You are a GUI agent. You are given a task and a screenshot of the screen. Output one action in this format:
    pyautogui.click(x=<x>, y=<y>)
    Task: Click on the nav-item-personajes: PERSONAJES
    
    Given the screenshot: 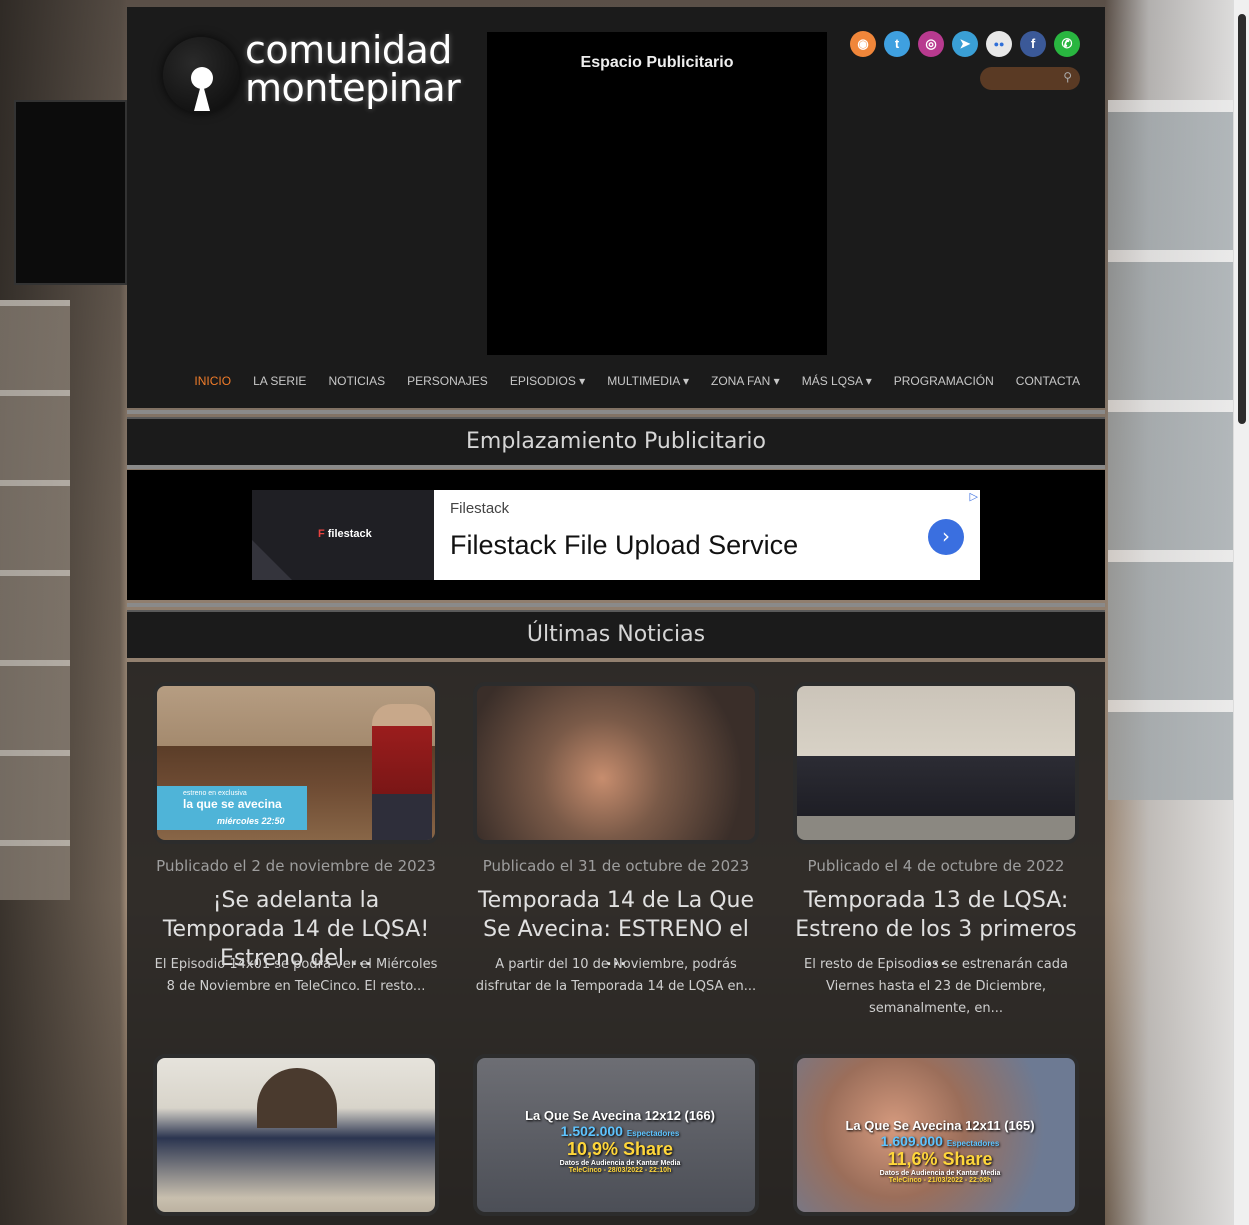 What is the action you would take?
    pyautogui.click(x=447, y=384)
    